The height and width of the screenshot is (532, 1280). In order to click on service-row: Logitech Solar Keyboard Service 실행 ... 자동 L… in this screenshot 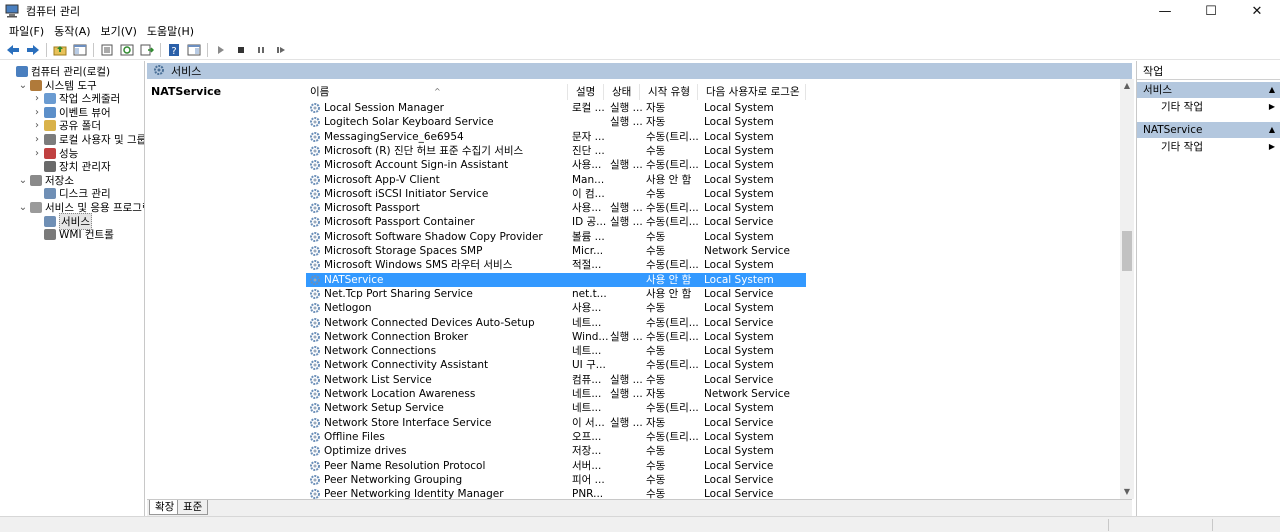, I will do `click(556, 122)`.